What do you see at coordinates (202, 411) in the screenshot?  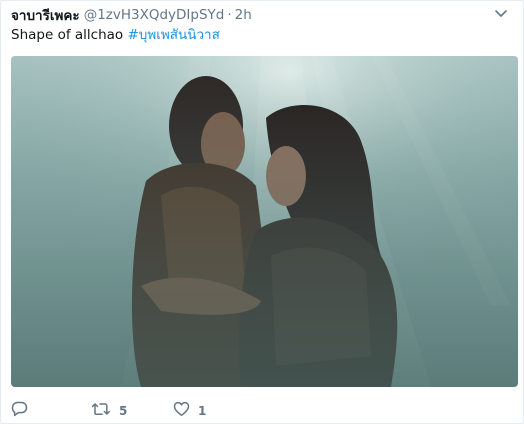 I see `like-count: 1` at bounding box center [202, 411].